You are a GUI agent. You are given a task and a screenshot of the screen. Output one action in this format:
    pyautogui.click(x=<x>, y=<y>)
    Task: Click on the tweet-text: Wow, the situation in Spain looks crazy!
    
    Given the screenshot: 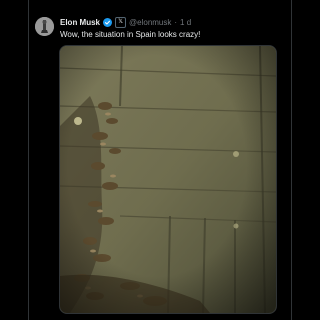 What is the action you would take?
    pyautogui.click(x=130, y=34)
    